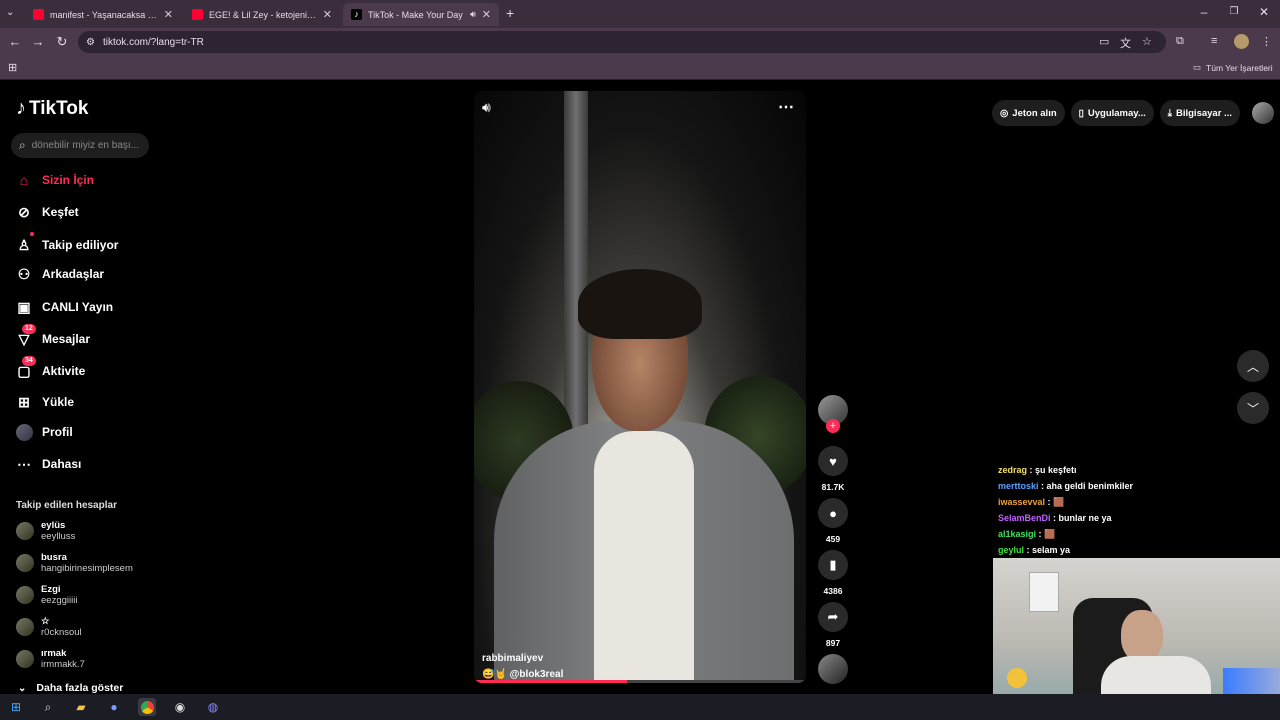 This screenshot has height=720, width=1280. What do you see at coordinates (21, 108) in the screenshot?
I see `tiktok-note-icon: ♪` at bounding box center [21, 108].